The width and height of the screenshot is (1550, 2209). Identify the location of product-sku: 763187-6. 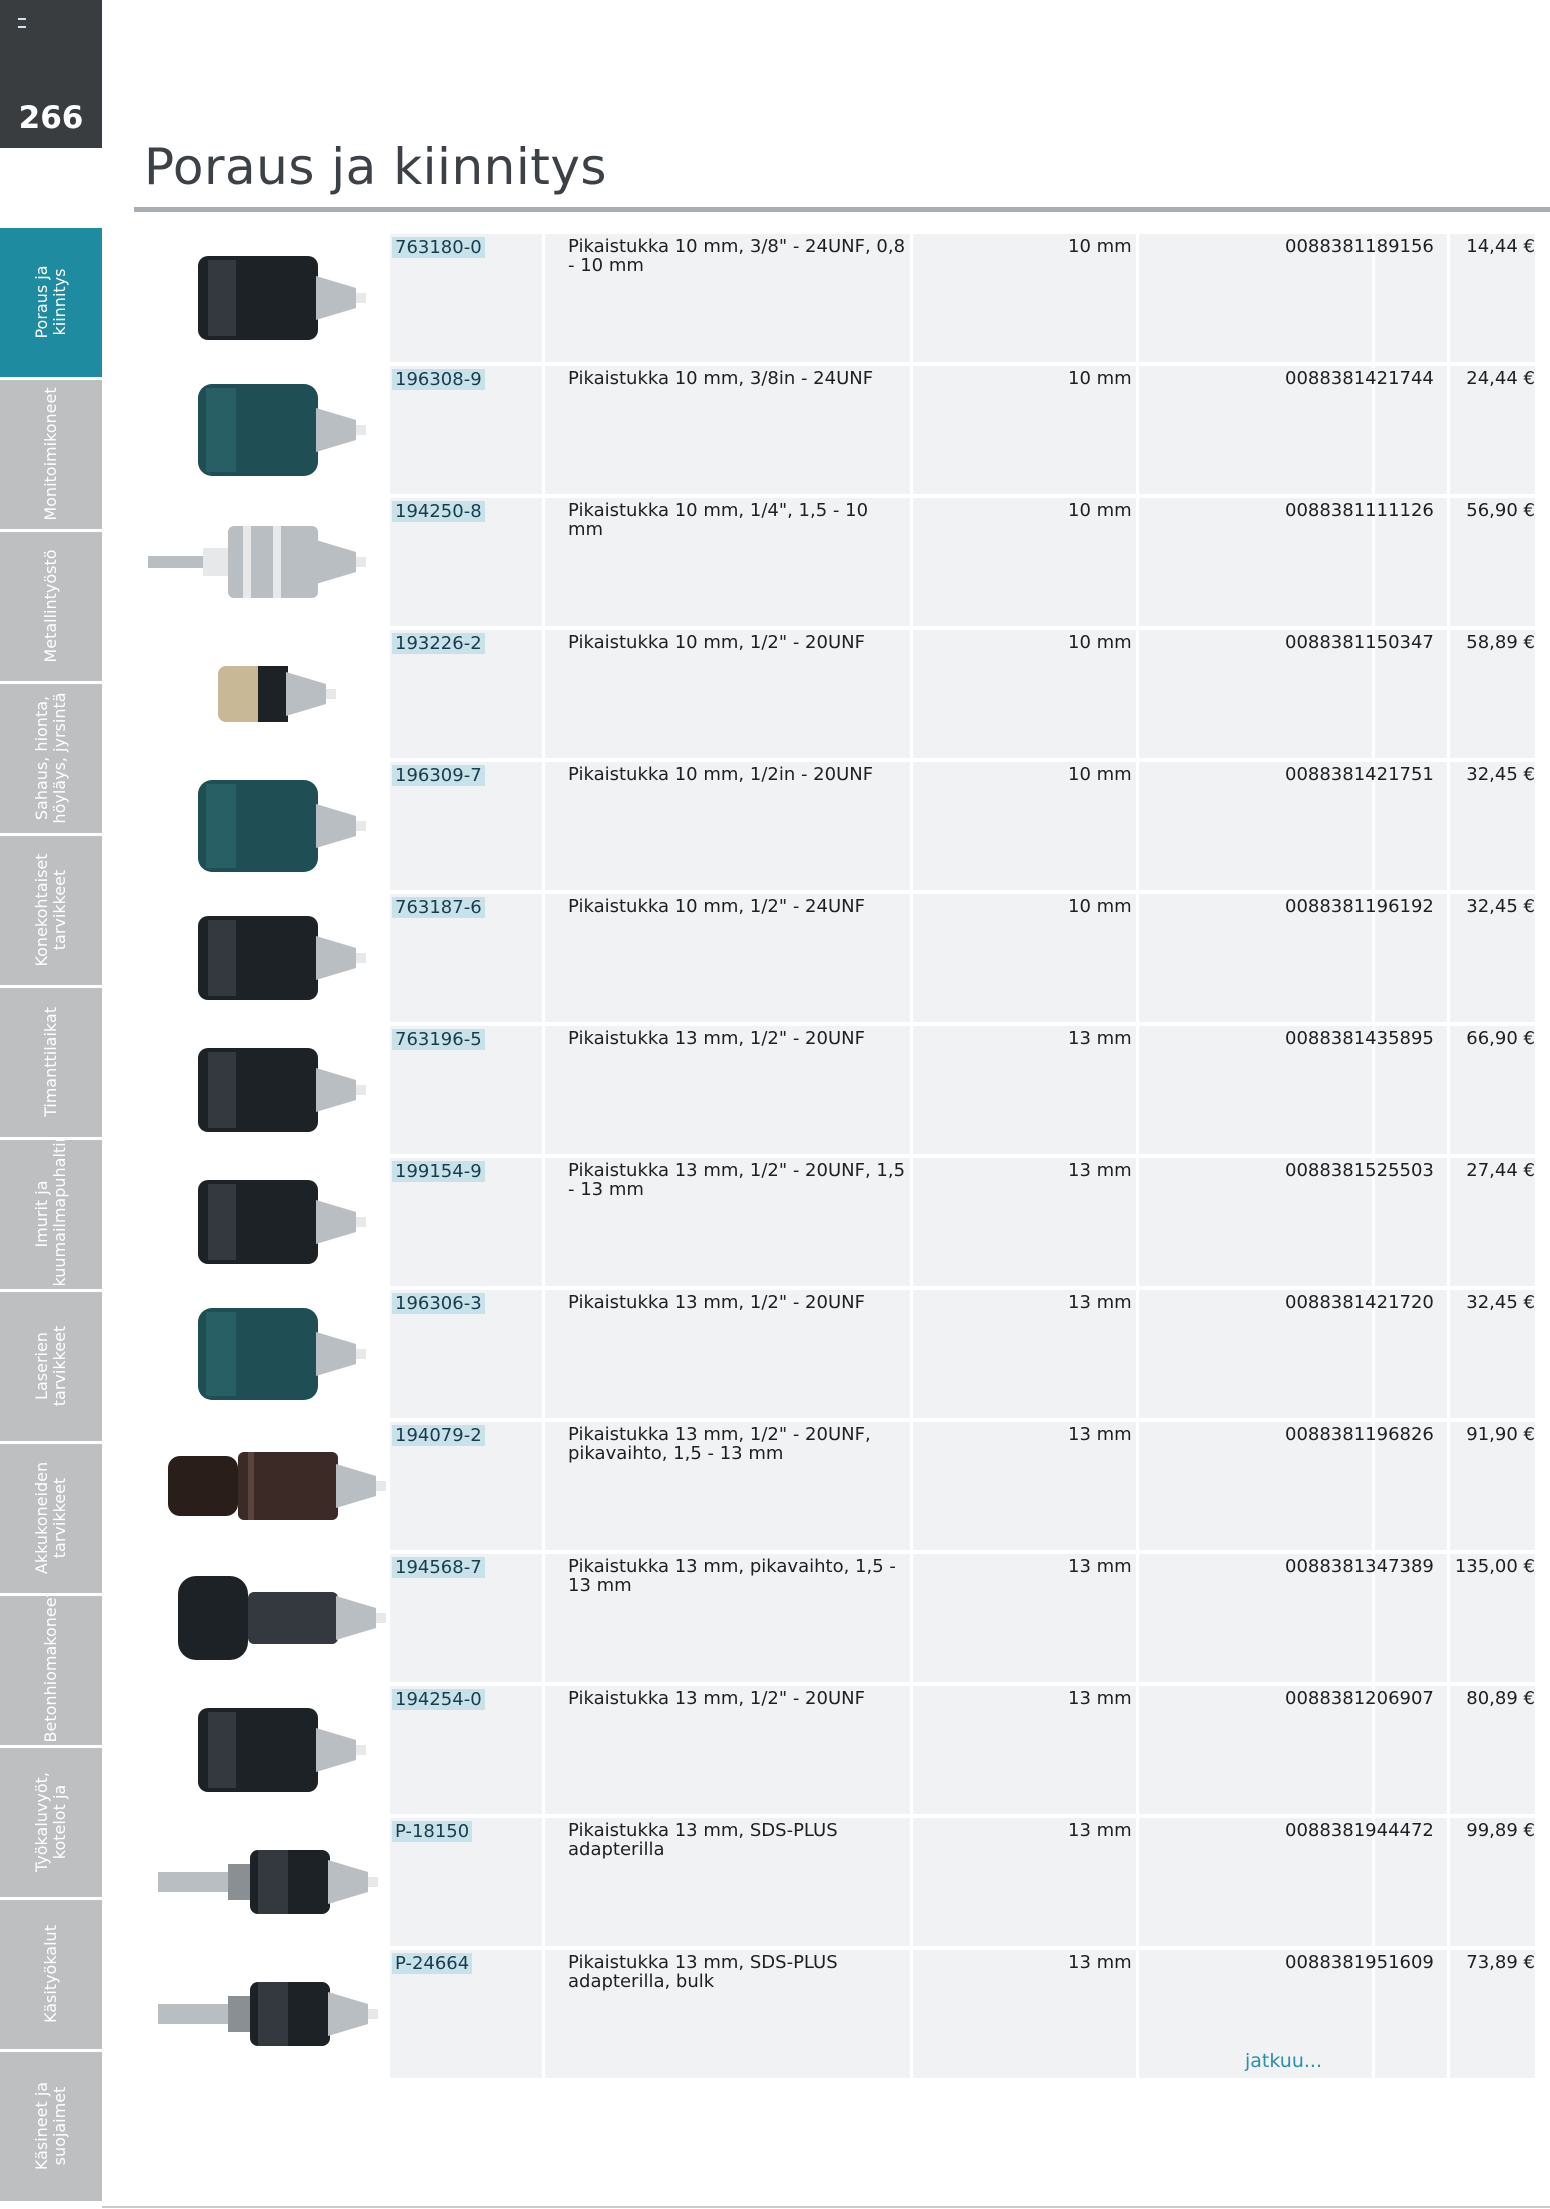
(438, 907).